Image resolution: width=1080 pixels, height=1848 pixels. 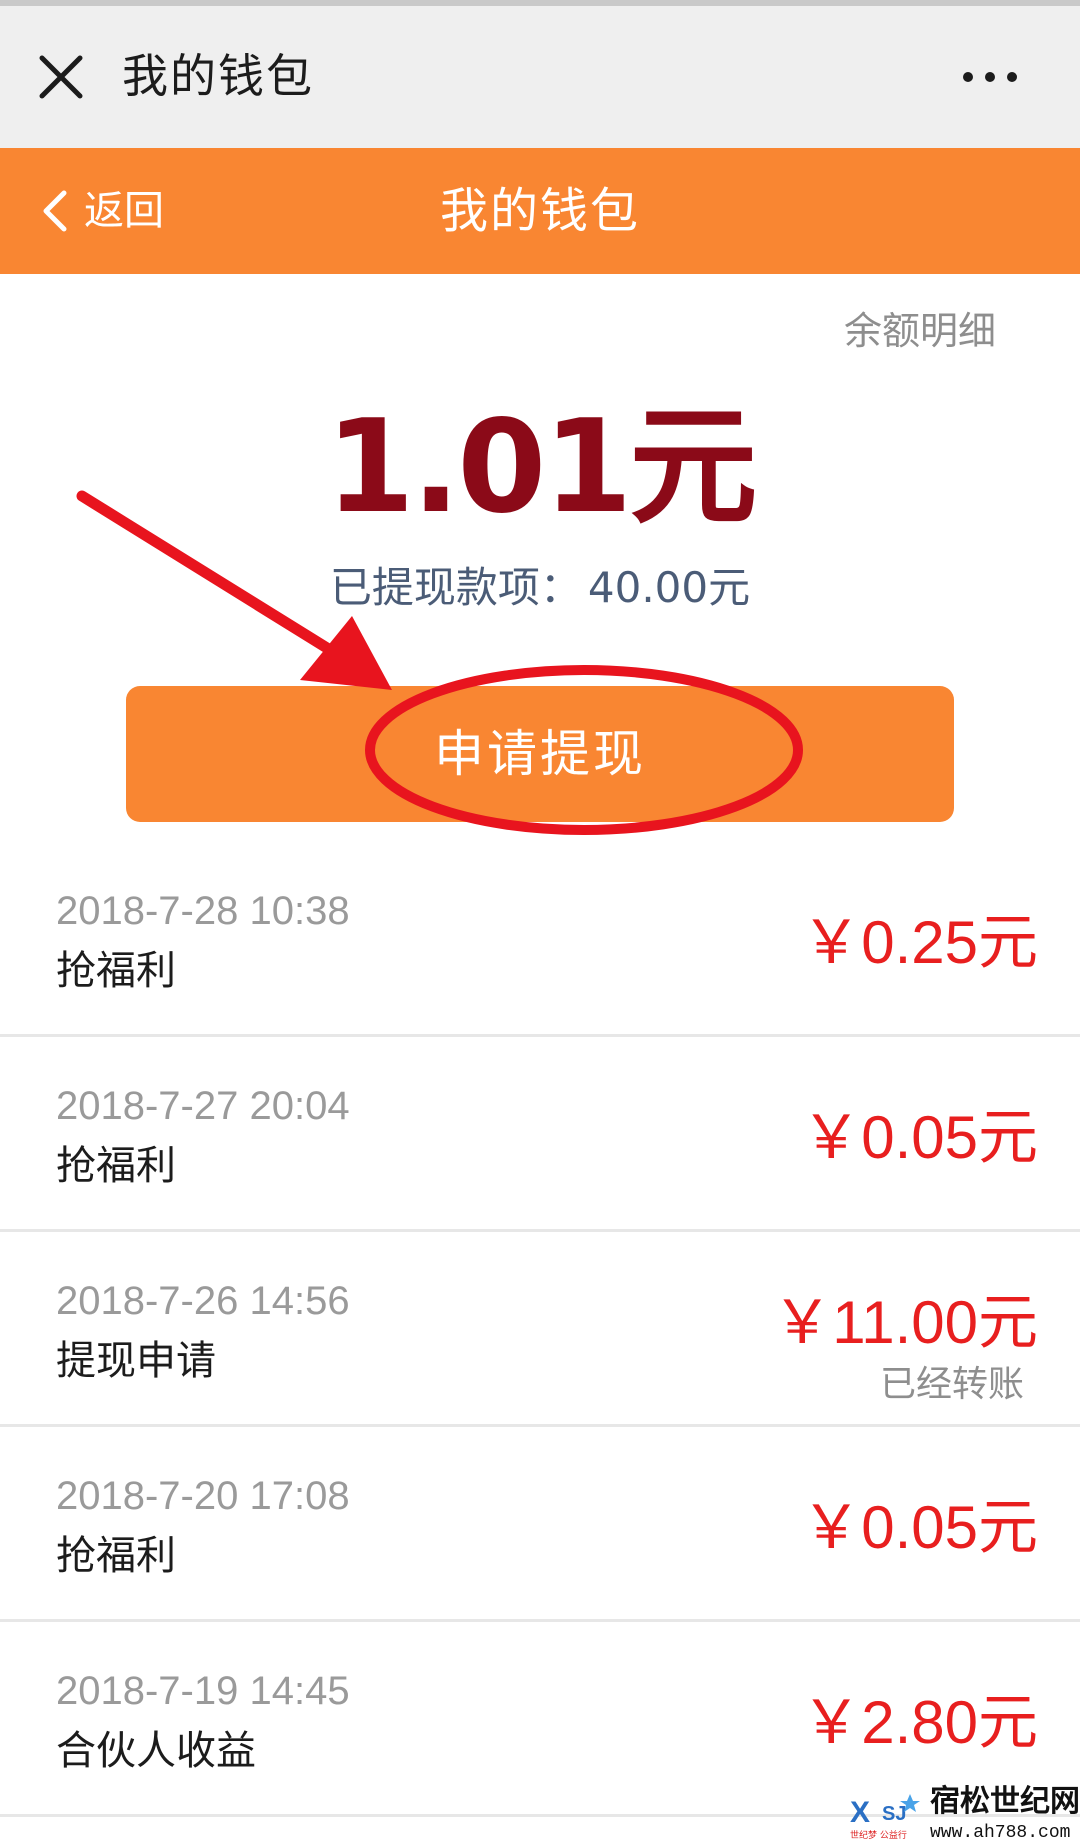 I want to click on more-icon, so click(x=990, y=77).